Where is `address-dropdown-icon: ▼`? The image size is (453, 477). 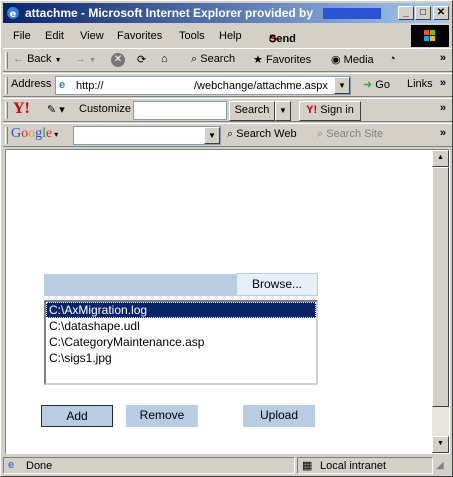
address-dropdown-icon: ▼ is located at coordinates (342, 85).